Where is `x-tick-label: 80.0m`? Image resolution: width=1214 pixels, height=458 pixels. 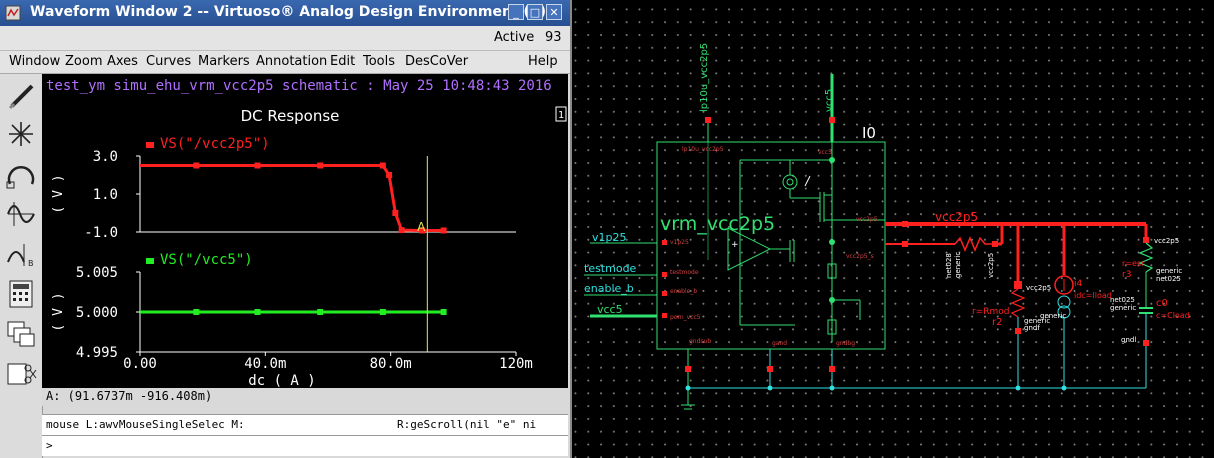 x-tick-label: 80.0m is located at coordinates (391, 364).